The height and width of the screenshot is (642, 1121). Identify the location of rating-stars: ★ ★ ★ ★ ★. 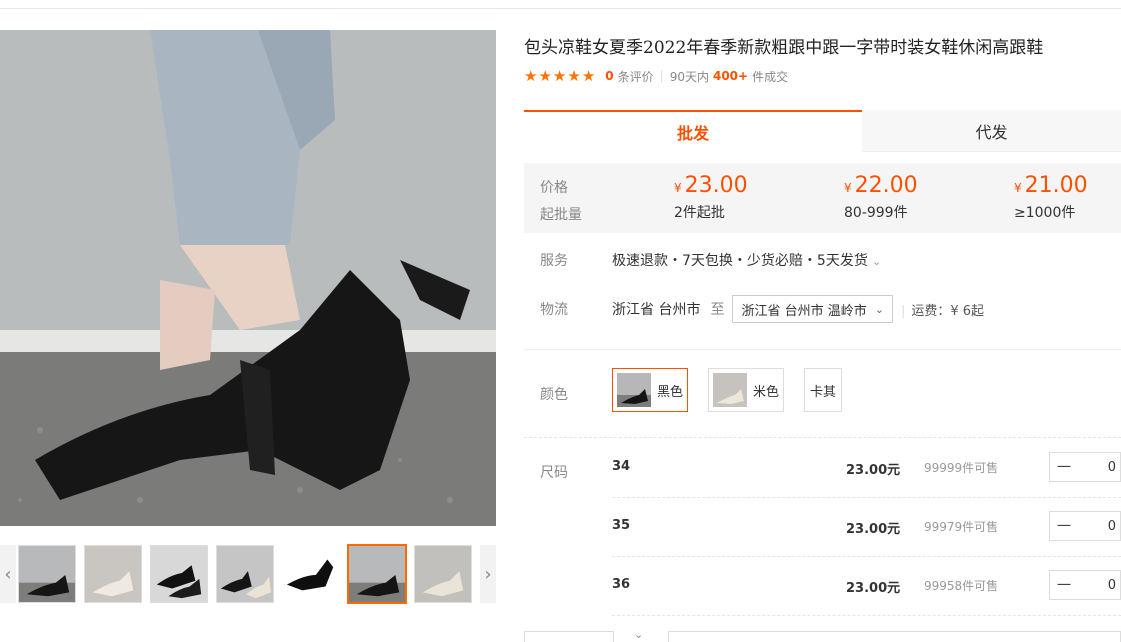
(560, 75).